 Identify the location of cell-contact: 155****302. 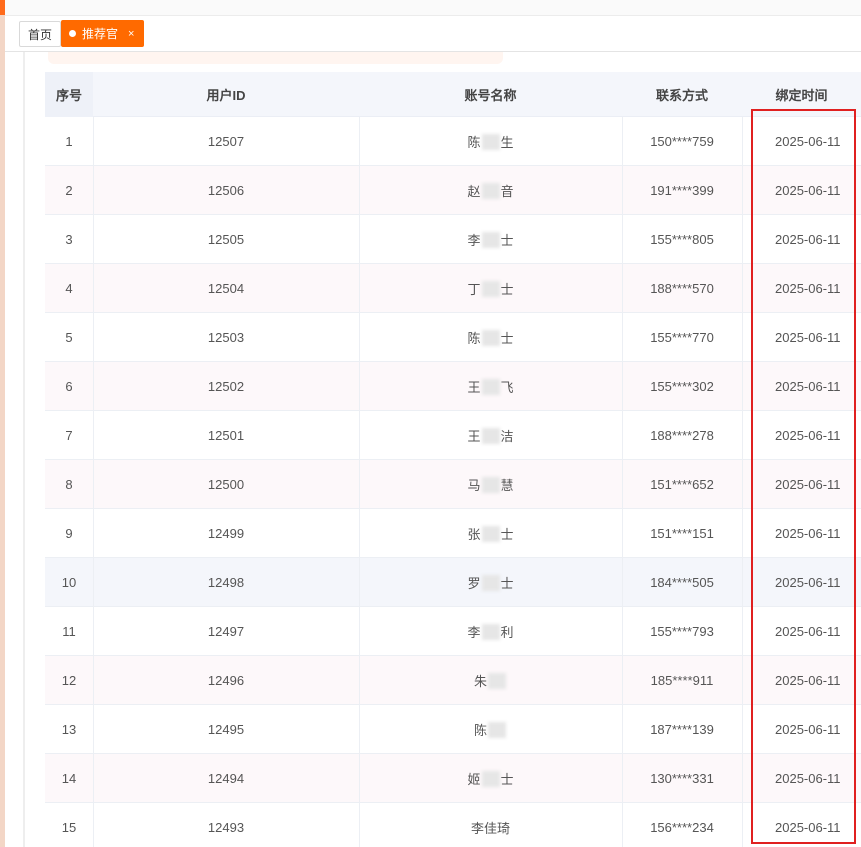
(682, 386).